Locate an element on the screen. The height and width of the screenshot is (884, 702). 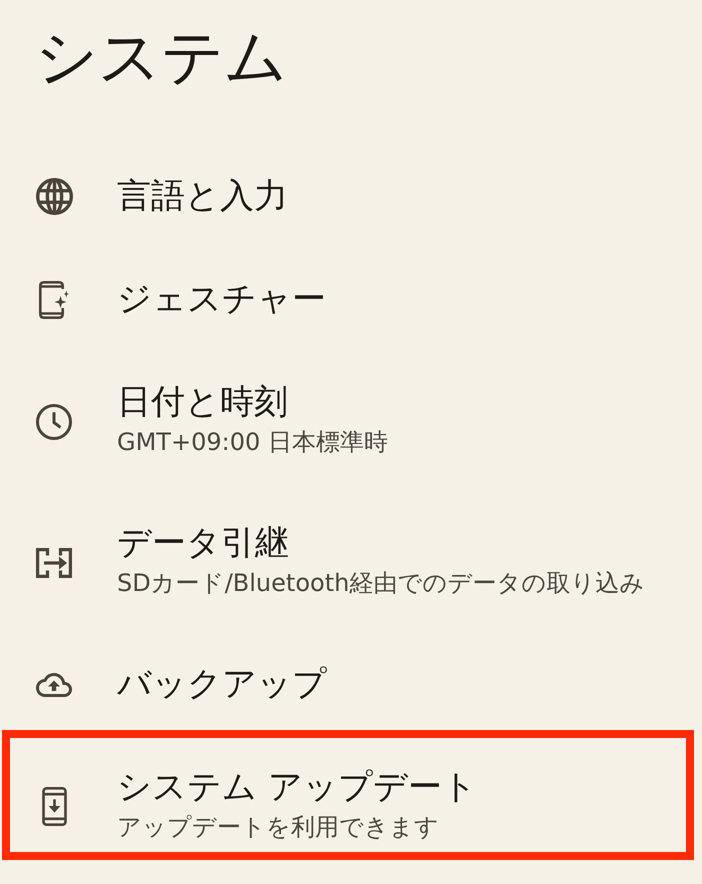
setting-title: 言語と入力 is located at coordinates (202, 196).